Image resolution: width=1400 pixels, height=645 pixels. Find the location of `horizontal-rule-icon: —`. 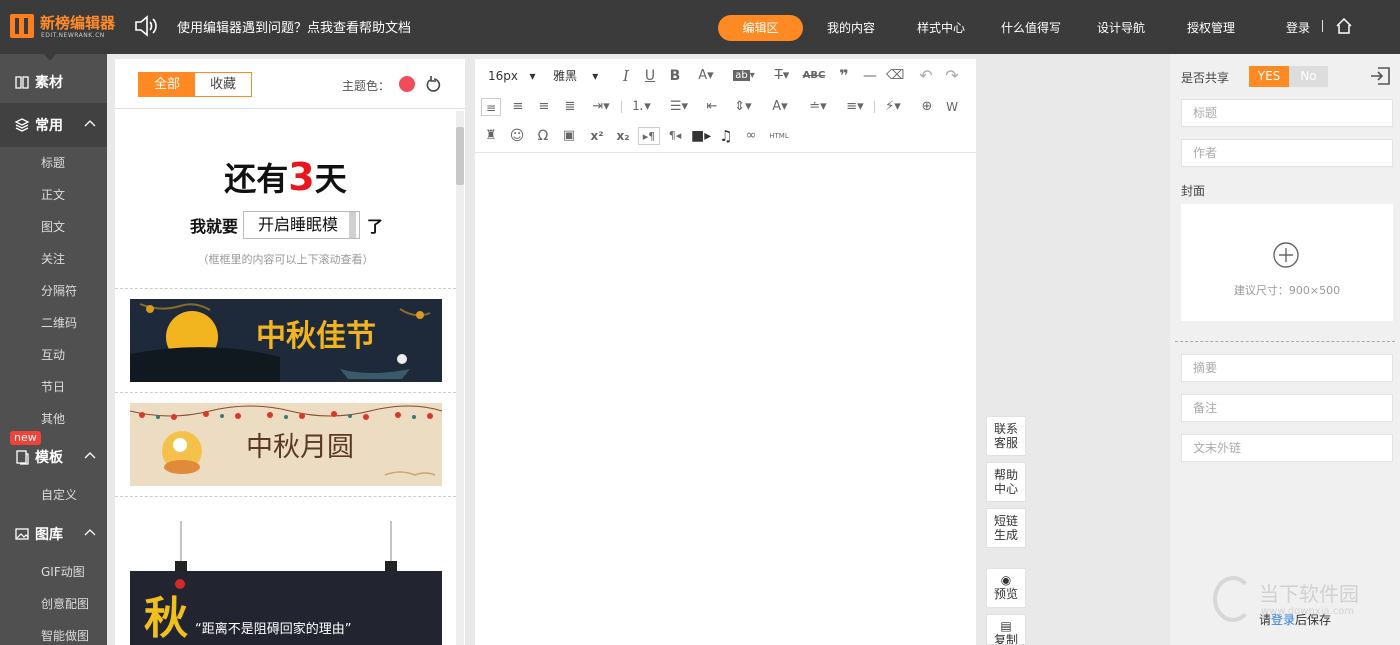

horizontal-rule-icon: — is located at coordinates (870, 76).